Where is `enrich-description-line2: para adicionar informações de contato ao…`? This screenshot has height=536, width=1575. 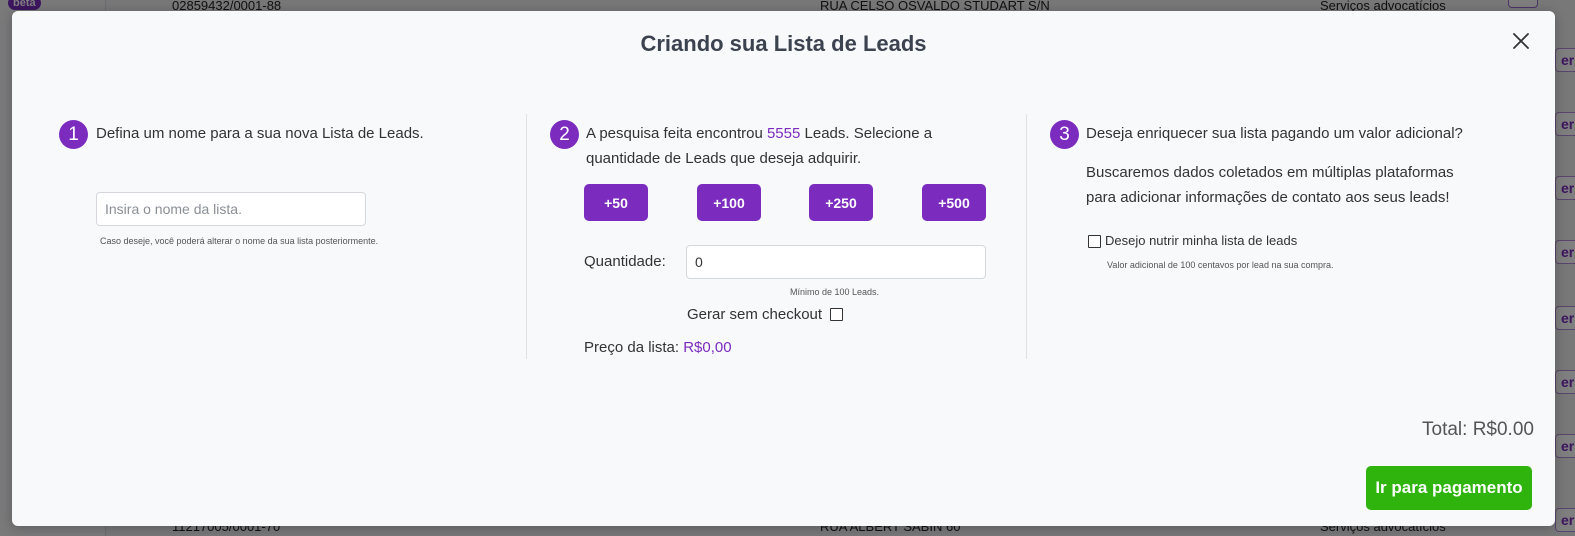 enrich-description-line2: para adicionar informações de contato ao… is located at coordinates (1268, 197).